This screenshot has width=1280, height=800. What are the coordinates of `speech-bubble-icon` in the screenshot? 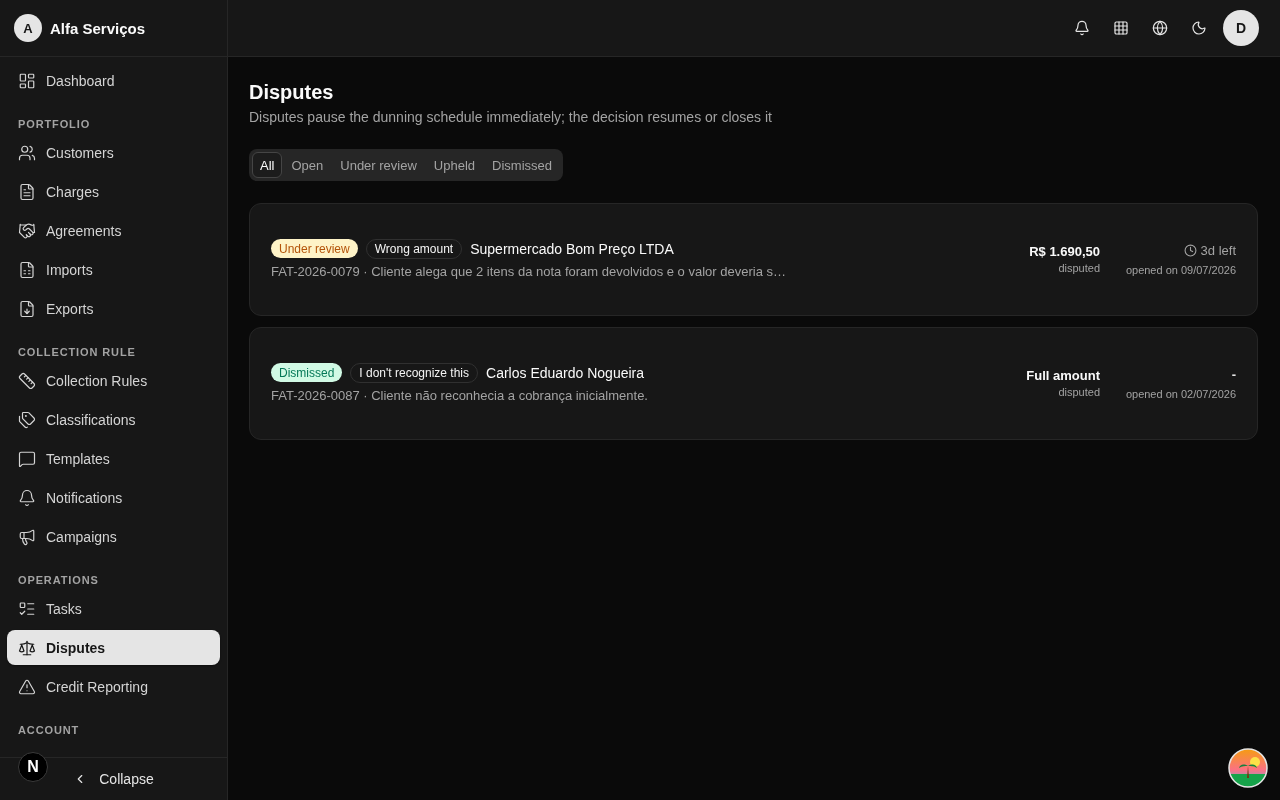 It's located at (27, 458).